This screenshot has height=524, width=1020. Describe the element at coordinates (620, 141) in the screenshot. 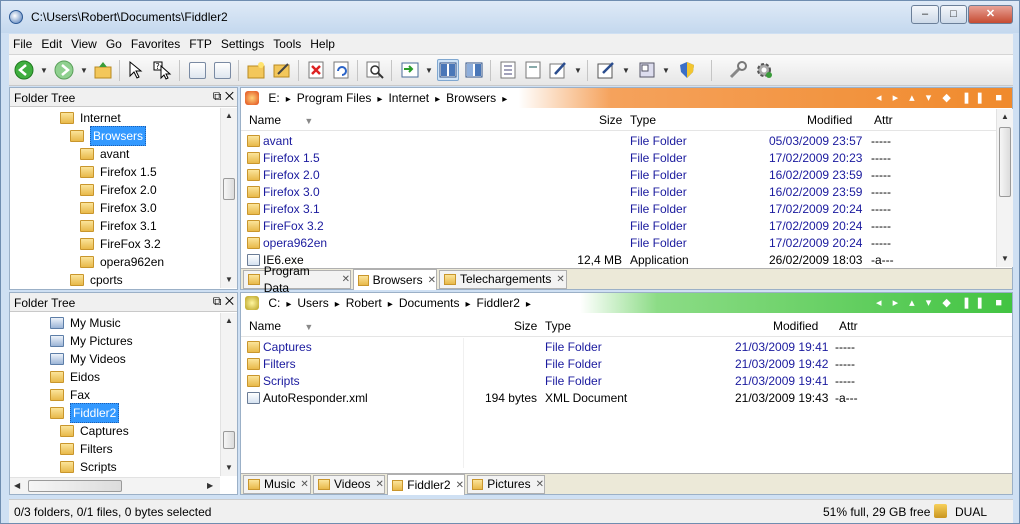

I see `file-row: avant File Folder 05/03/2009 23:57 -----` at that location.